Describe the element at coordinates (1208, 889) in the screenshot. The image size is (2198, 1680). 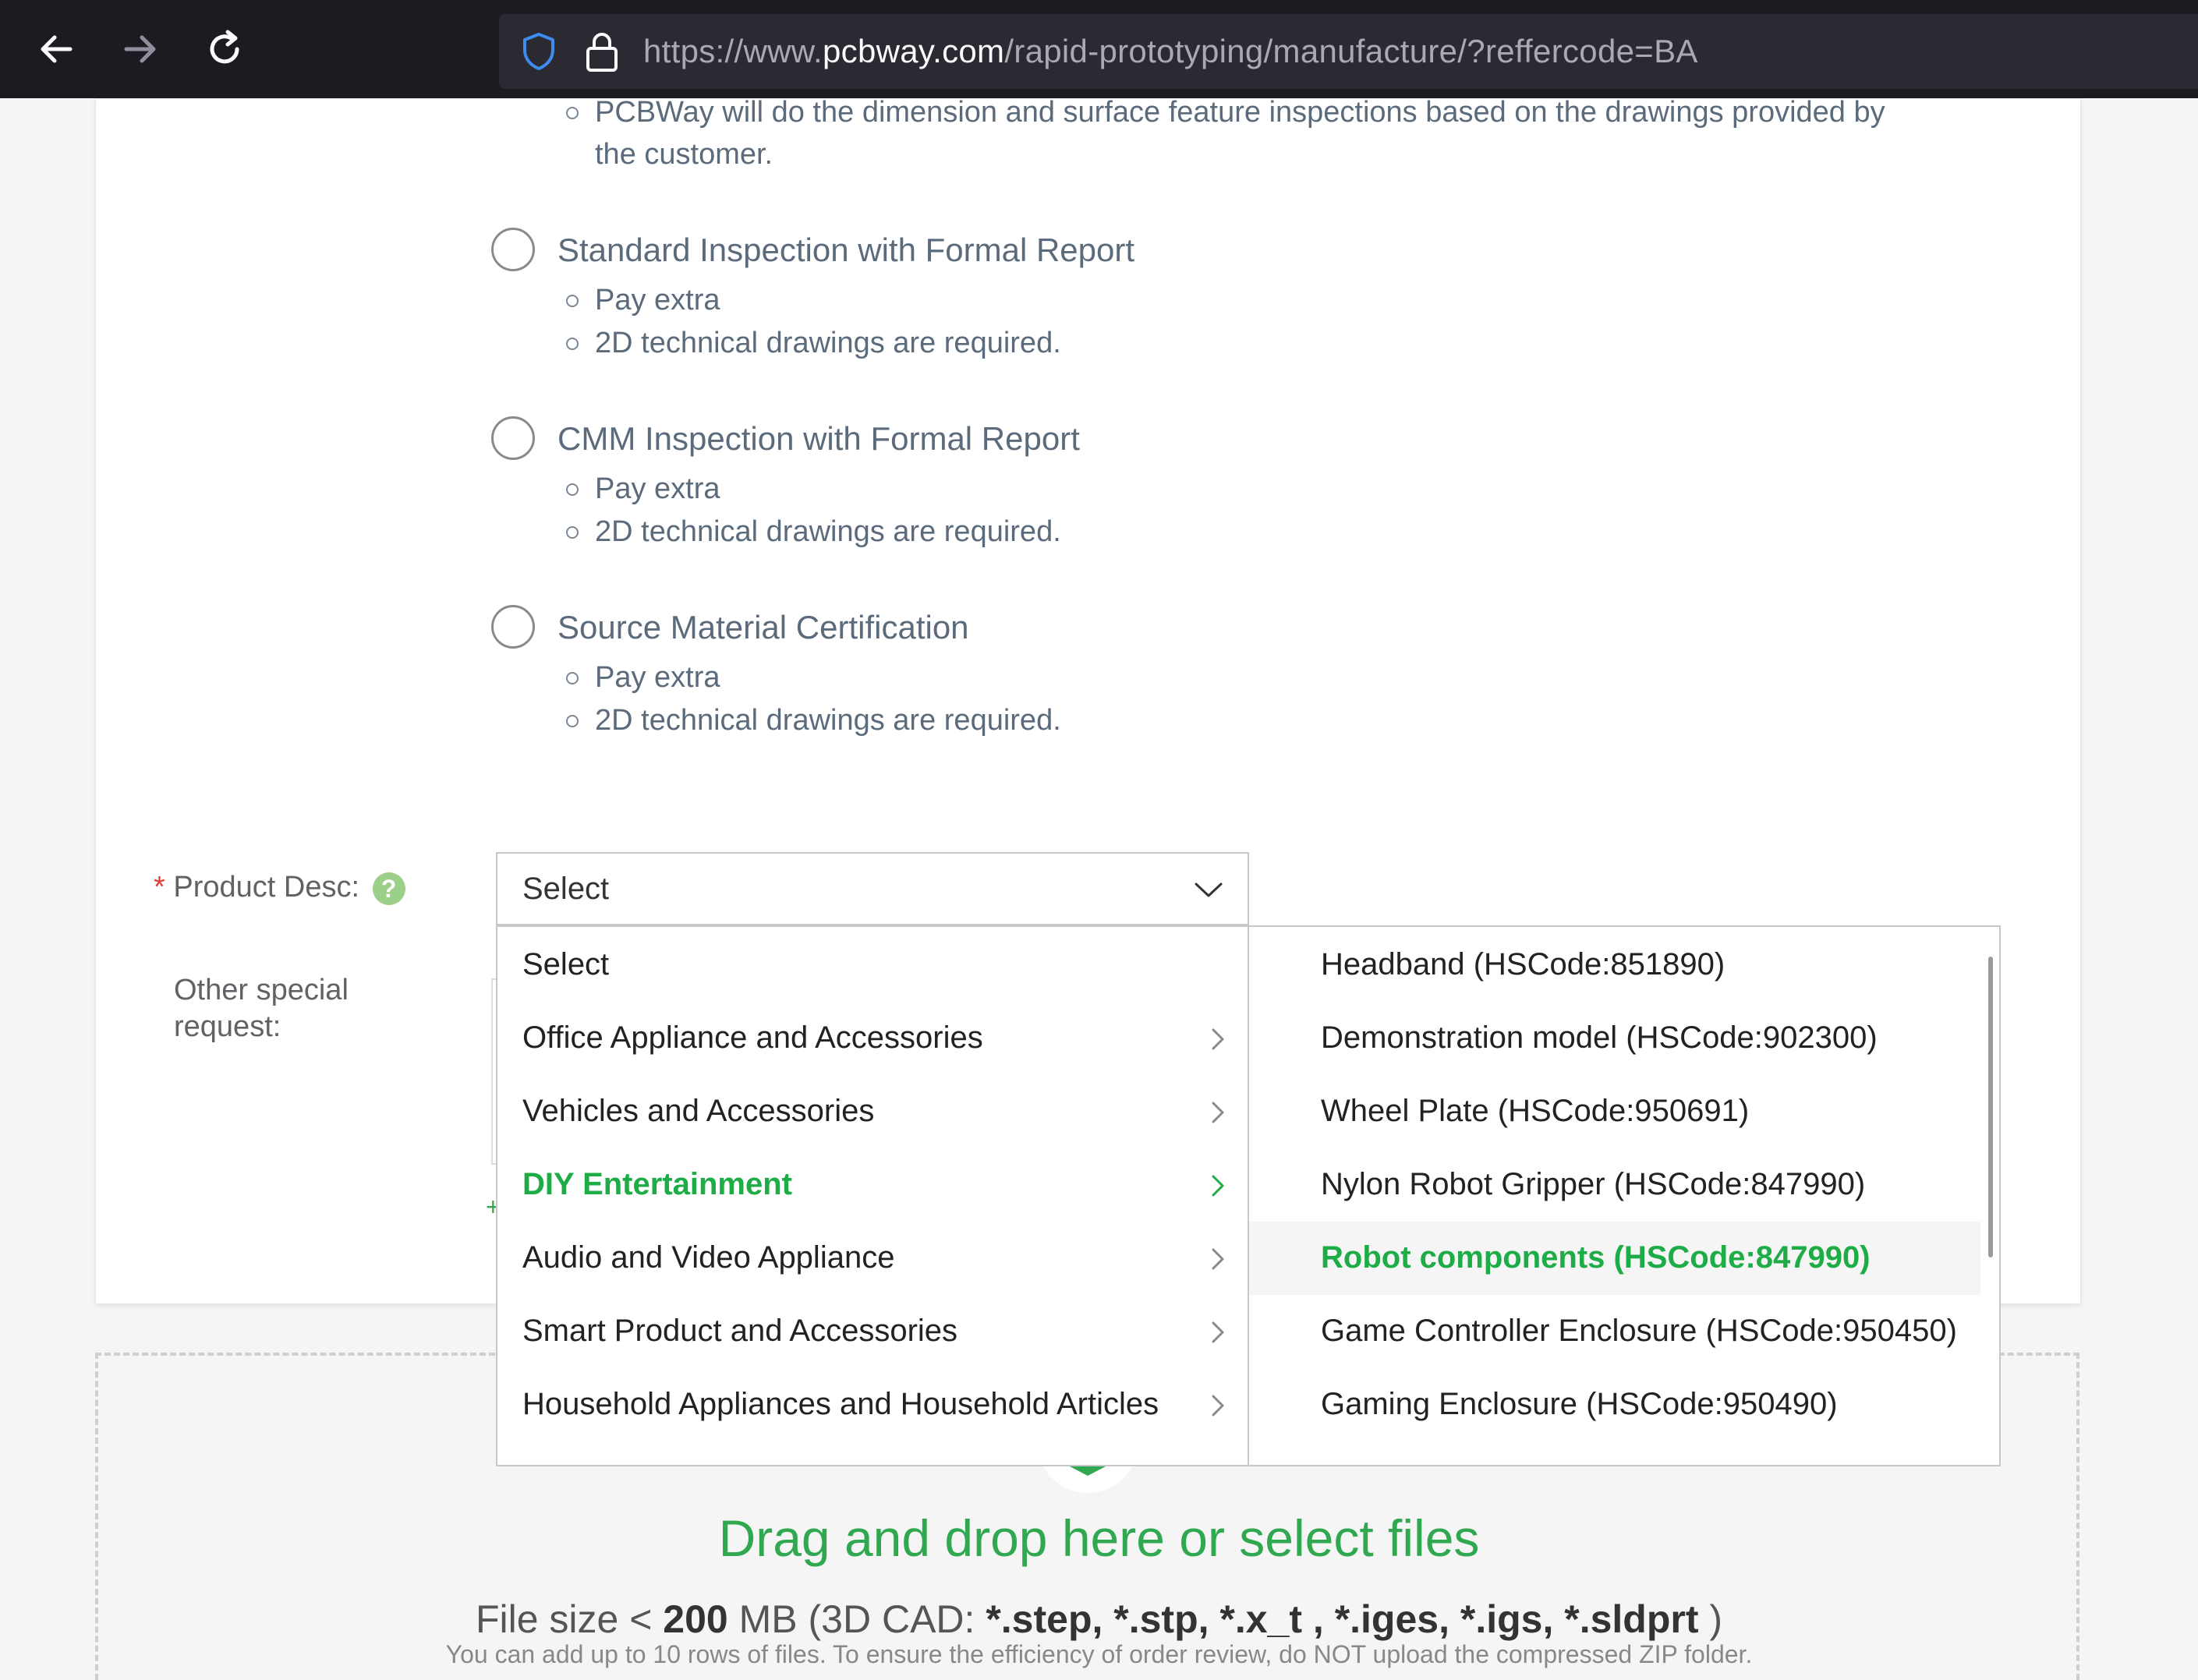
I see `chevron-down-icon` at that location.